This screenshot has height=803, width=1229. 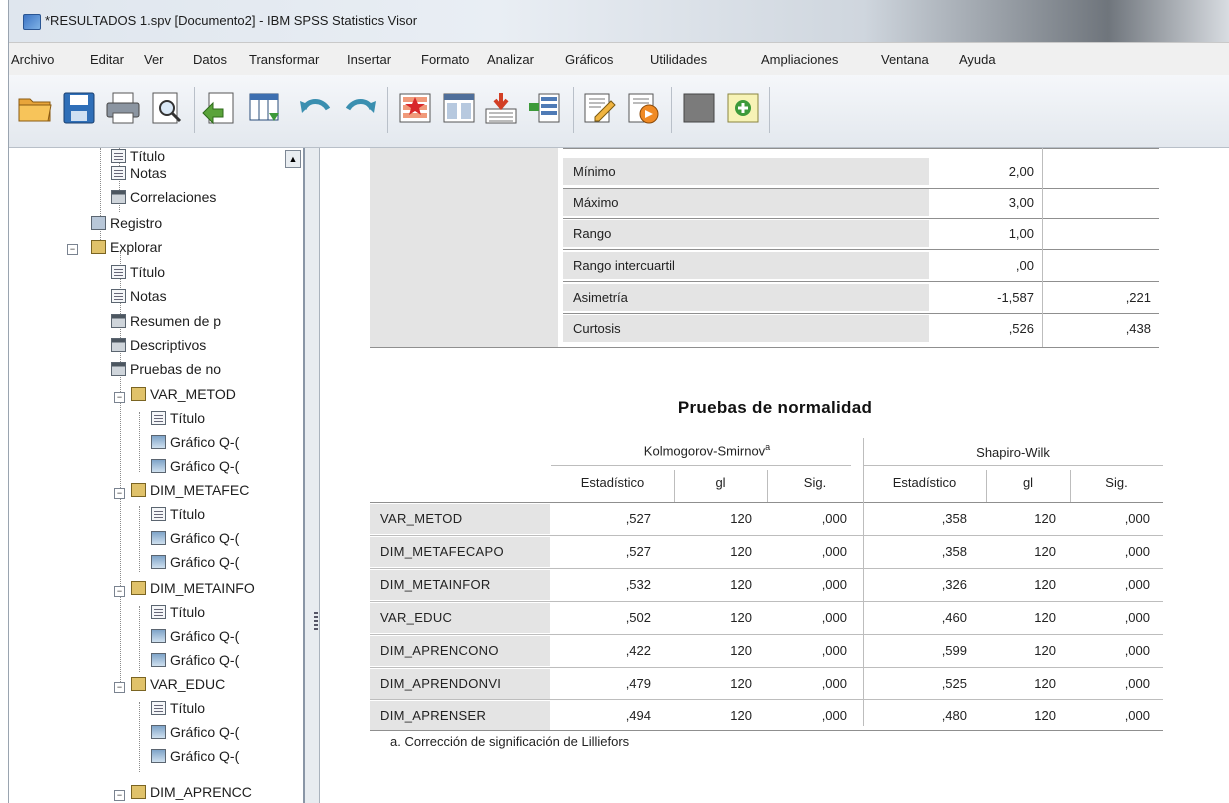 What do you see at coordinates (905, 59) in the screenshot?
I see `menu-ventana: Ventana` at bounding box center [905, 59].